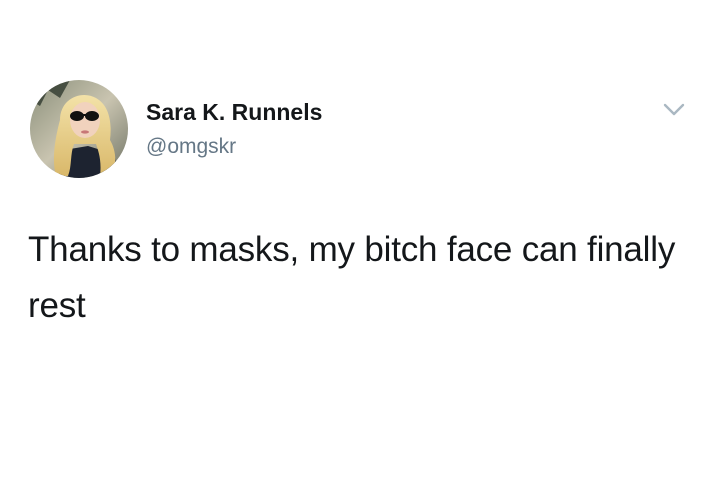  I want to click on avatar, so click(79, 129).